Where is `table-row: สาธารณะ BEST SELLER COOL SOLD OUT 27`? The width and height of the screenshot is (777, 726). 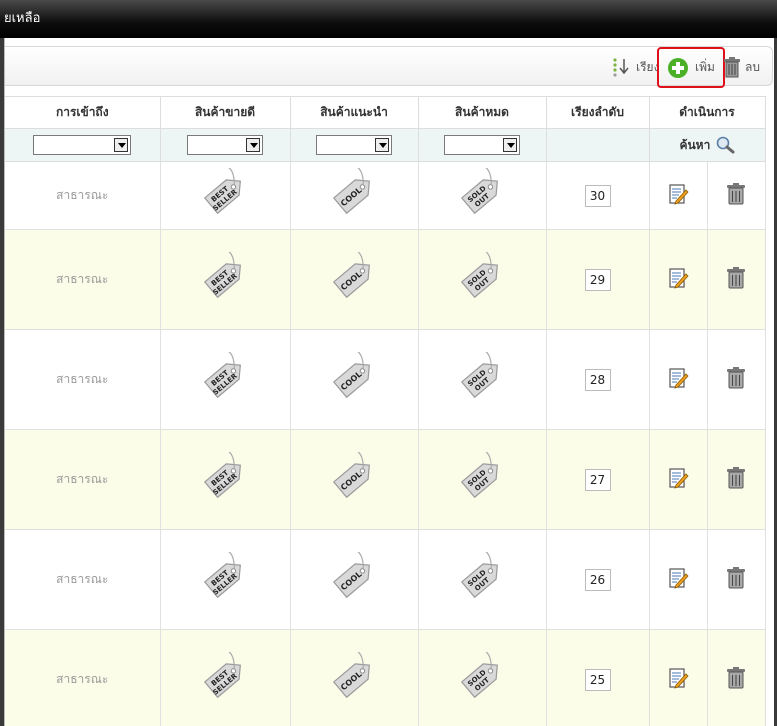
table-row: สาธารณะ BEST SELLER COOL SOLD OUT 27 is located at coordinates (385, 479).